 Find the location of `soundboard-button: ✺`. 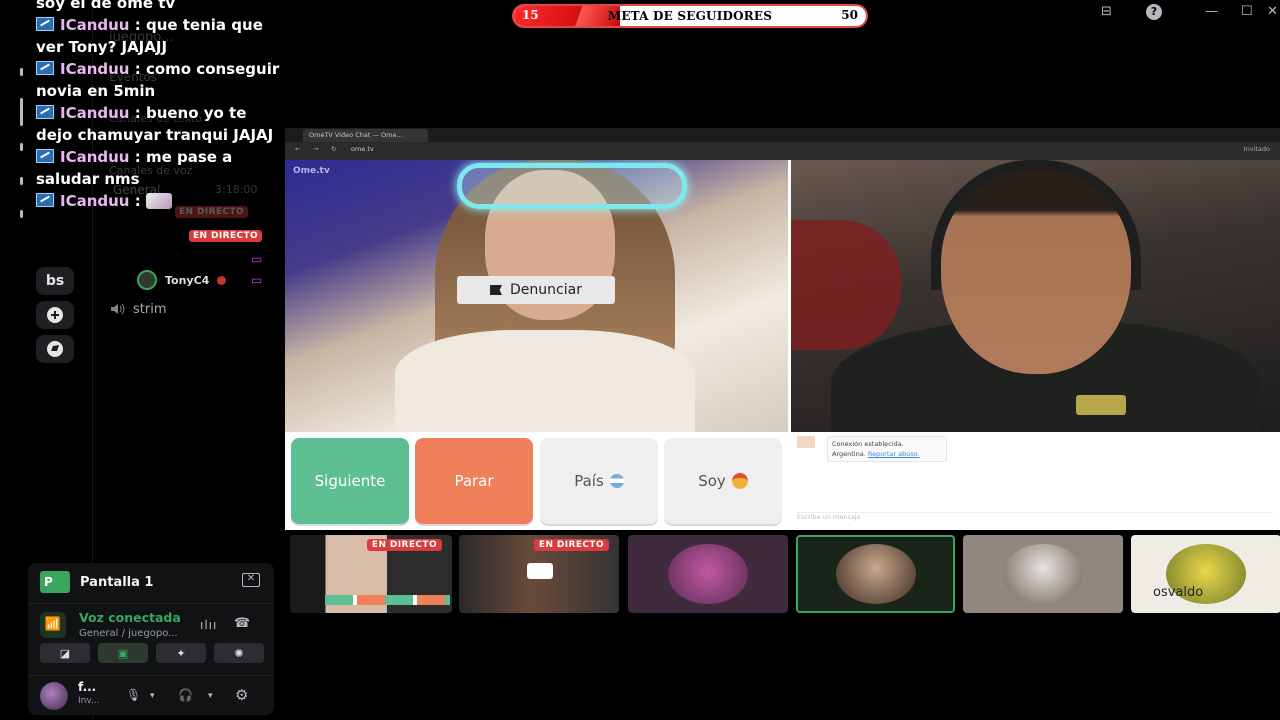

soundboard-button: ✺ is located at coordinates (239, 653).